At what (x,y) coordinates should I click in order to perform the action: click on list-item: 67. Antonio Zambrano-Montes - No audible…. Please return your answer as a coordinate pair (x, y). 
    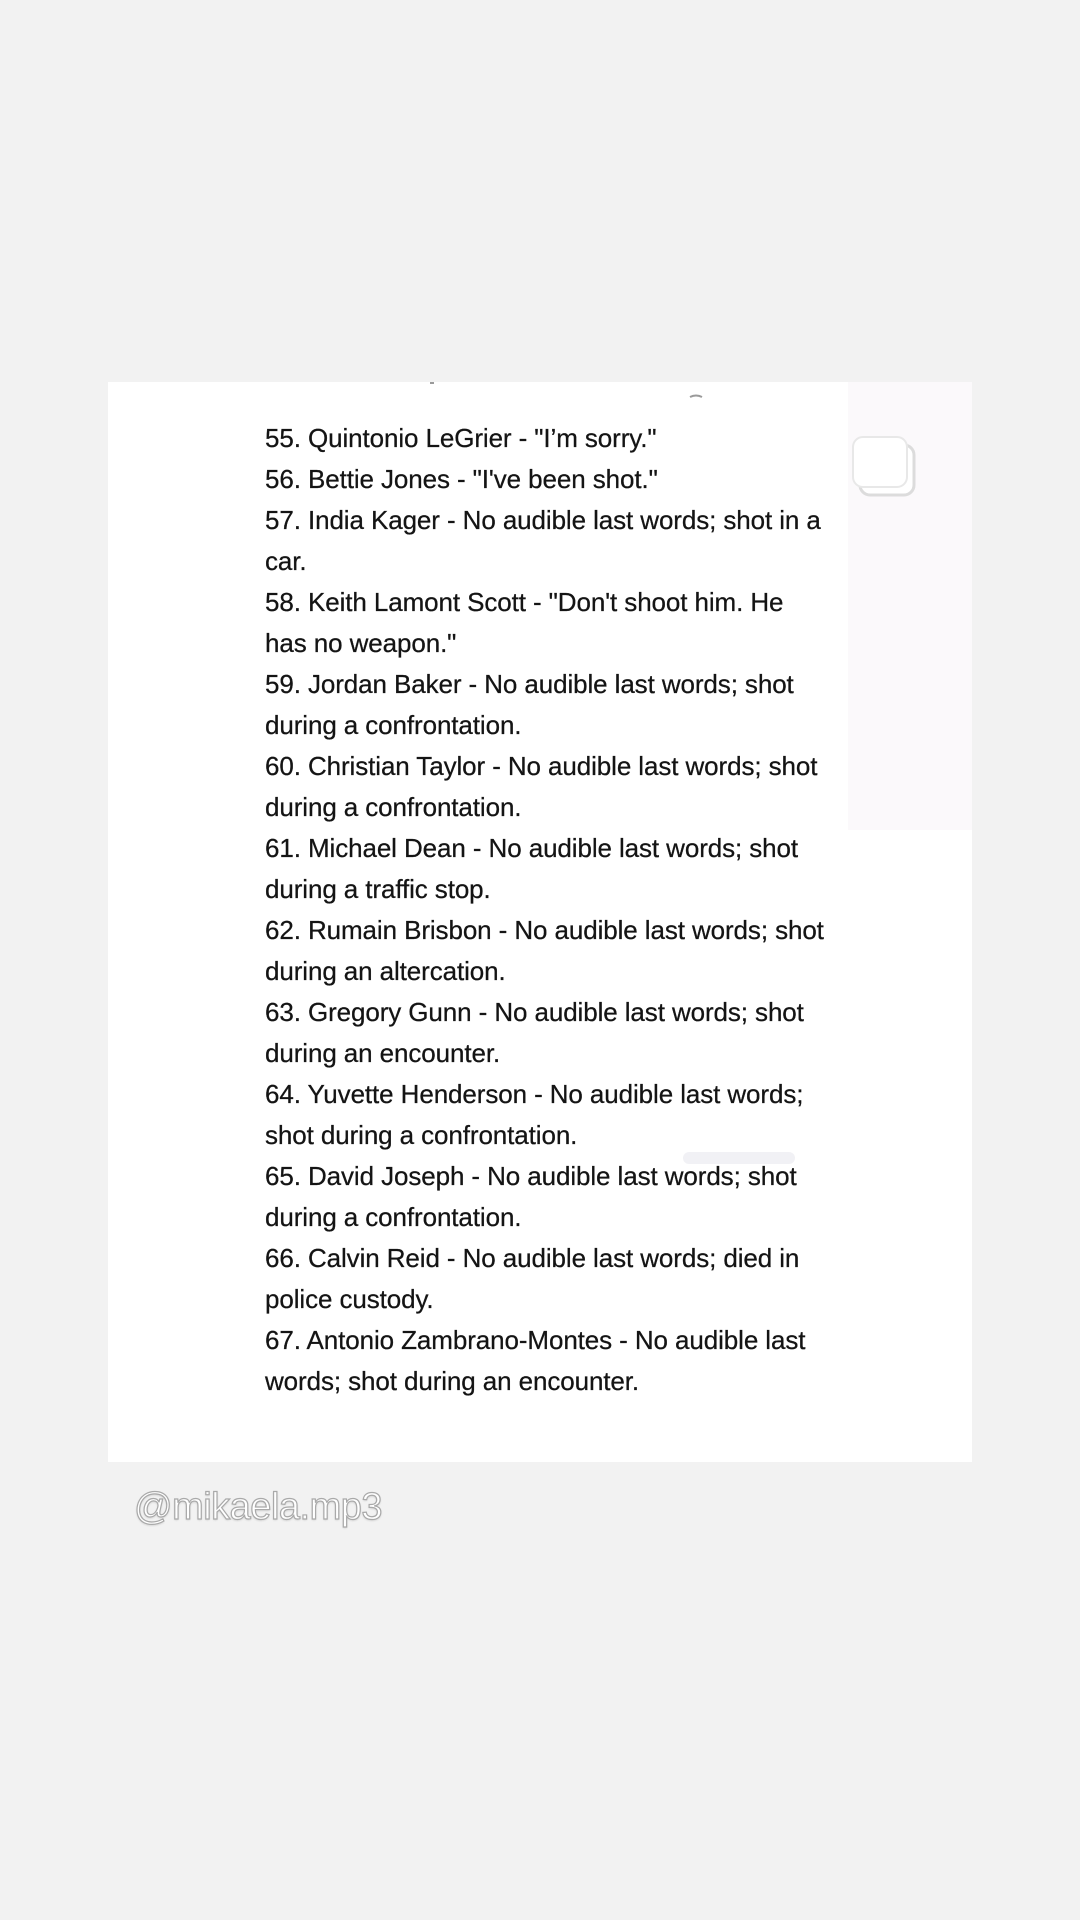
    Looking at the image, I should click on (535, 1360).